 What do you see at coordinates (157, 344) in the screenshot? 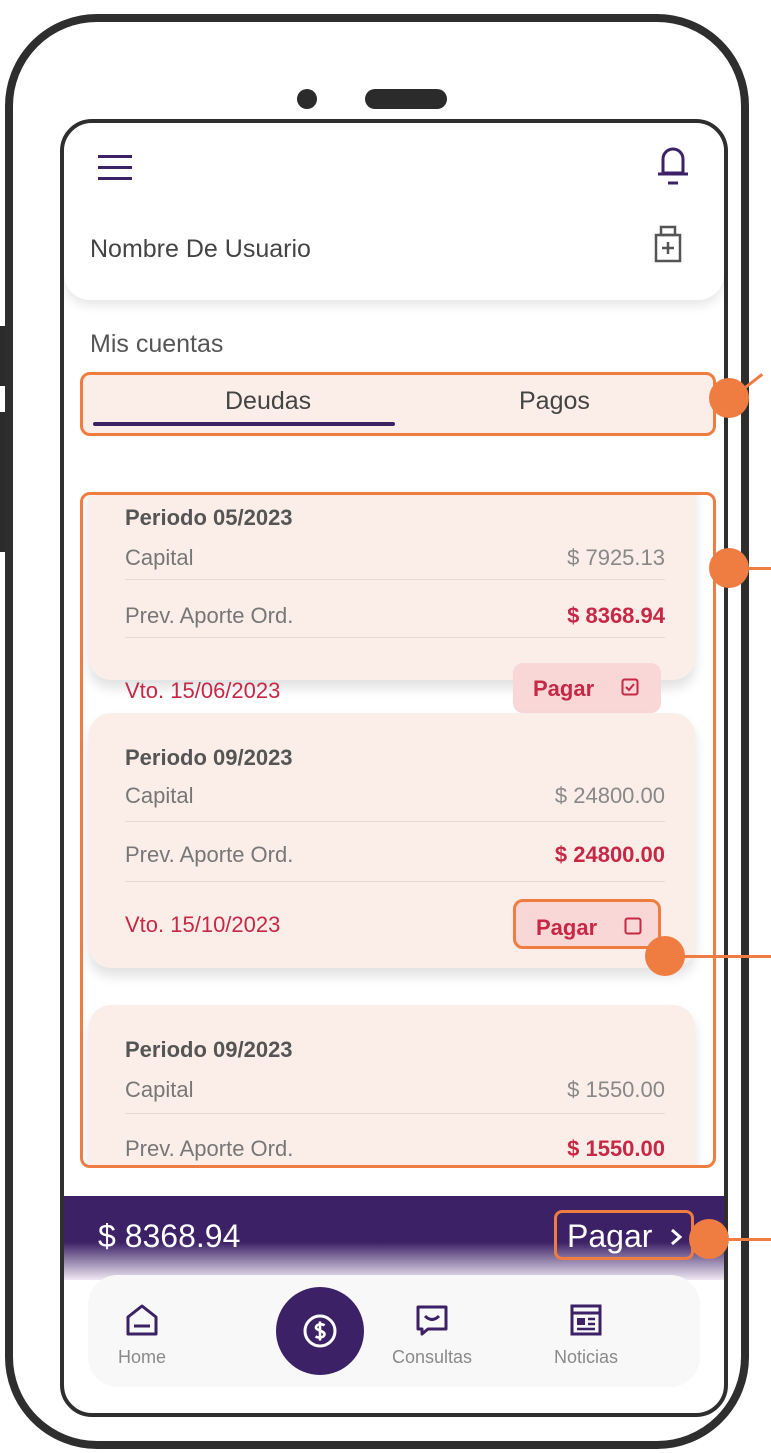
I see `section-title: Mis cuentas` at bounding box center [157, 344].